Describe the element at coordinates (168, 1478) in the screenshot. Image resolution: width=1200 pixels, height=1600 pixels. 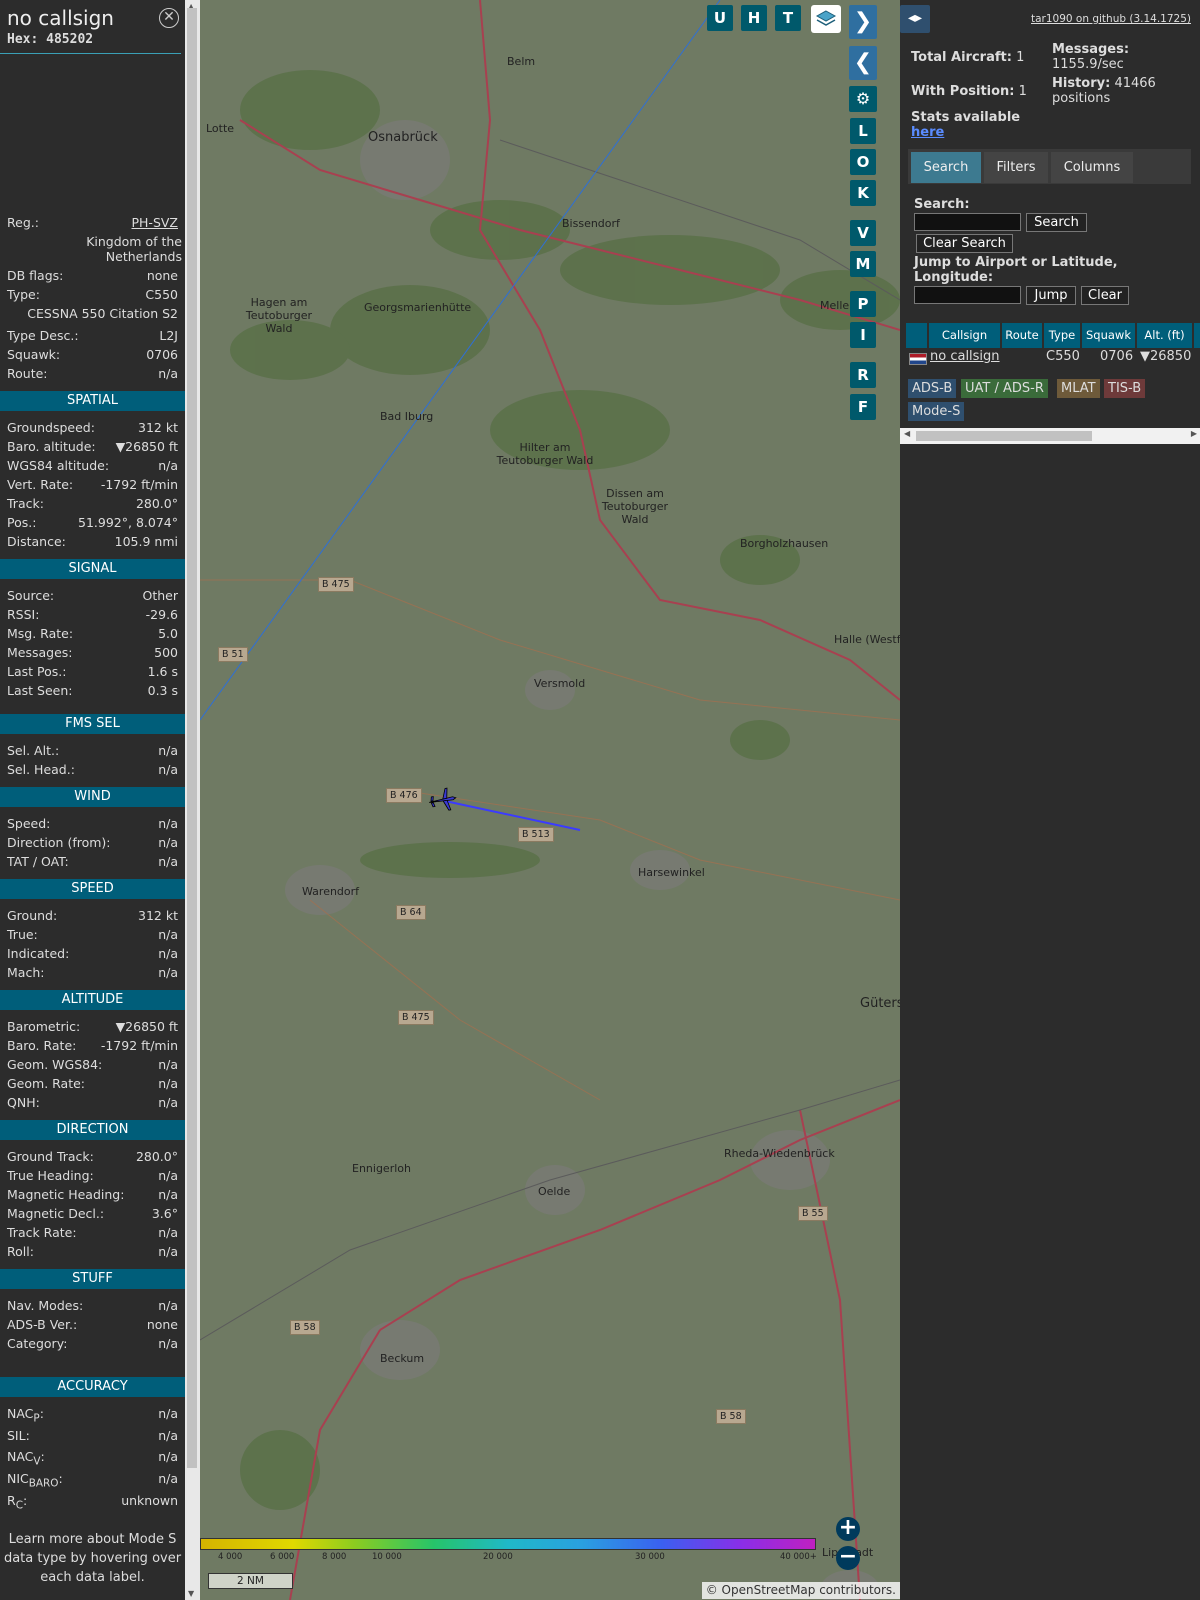
I see `nicbaro-value: n/a` at that location.